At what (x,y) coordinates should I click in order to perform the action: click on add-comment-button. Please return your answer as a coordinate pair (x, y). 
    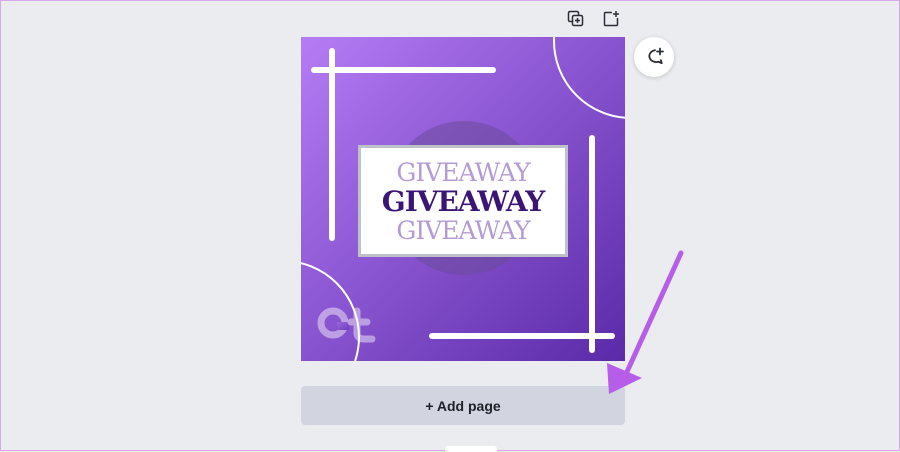
    Looking at the image, I should click on (654, 57).